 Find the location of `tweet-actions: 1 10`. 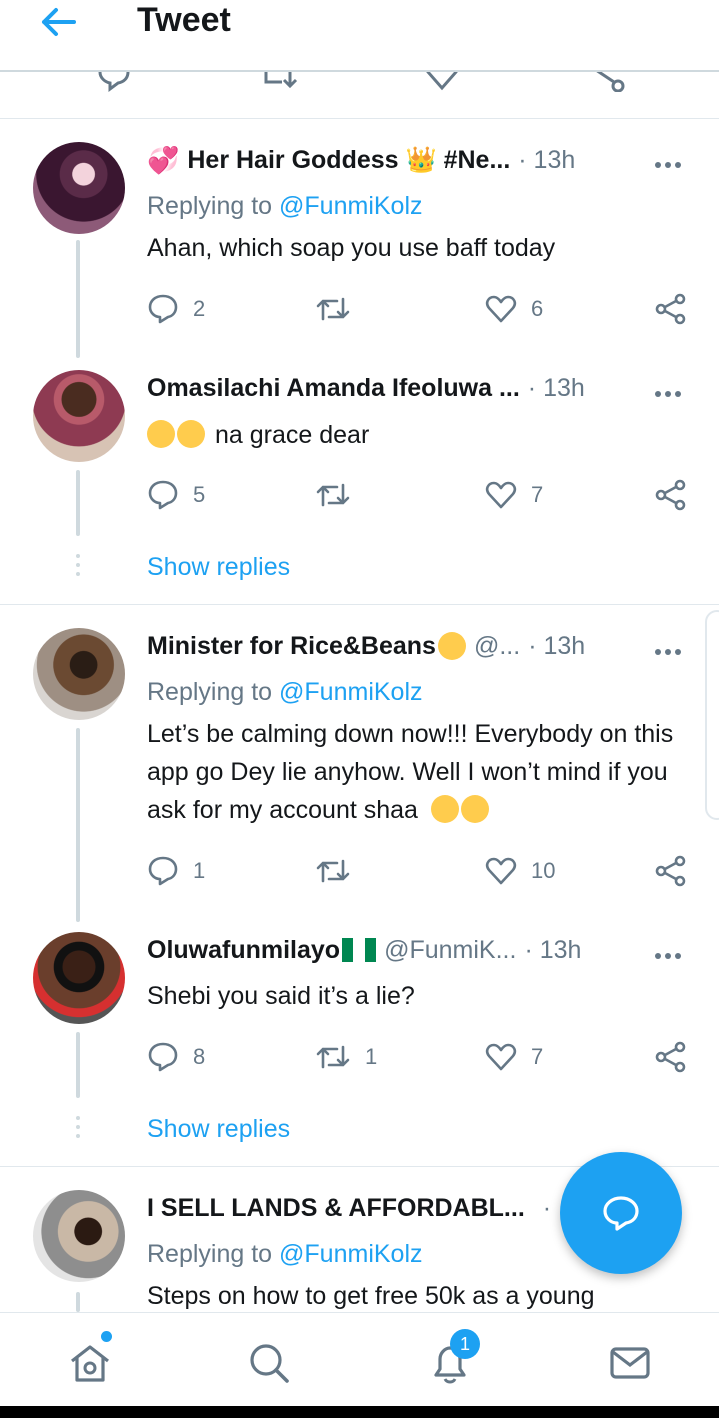

tweet-actions: 1 10 is located at coordinates (422, 871).